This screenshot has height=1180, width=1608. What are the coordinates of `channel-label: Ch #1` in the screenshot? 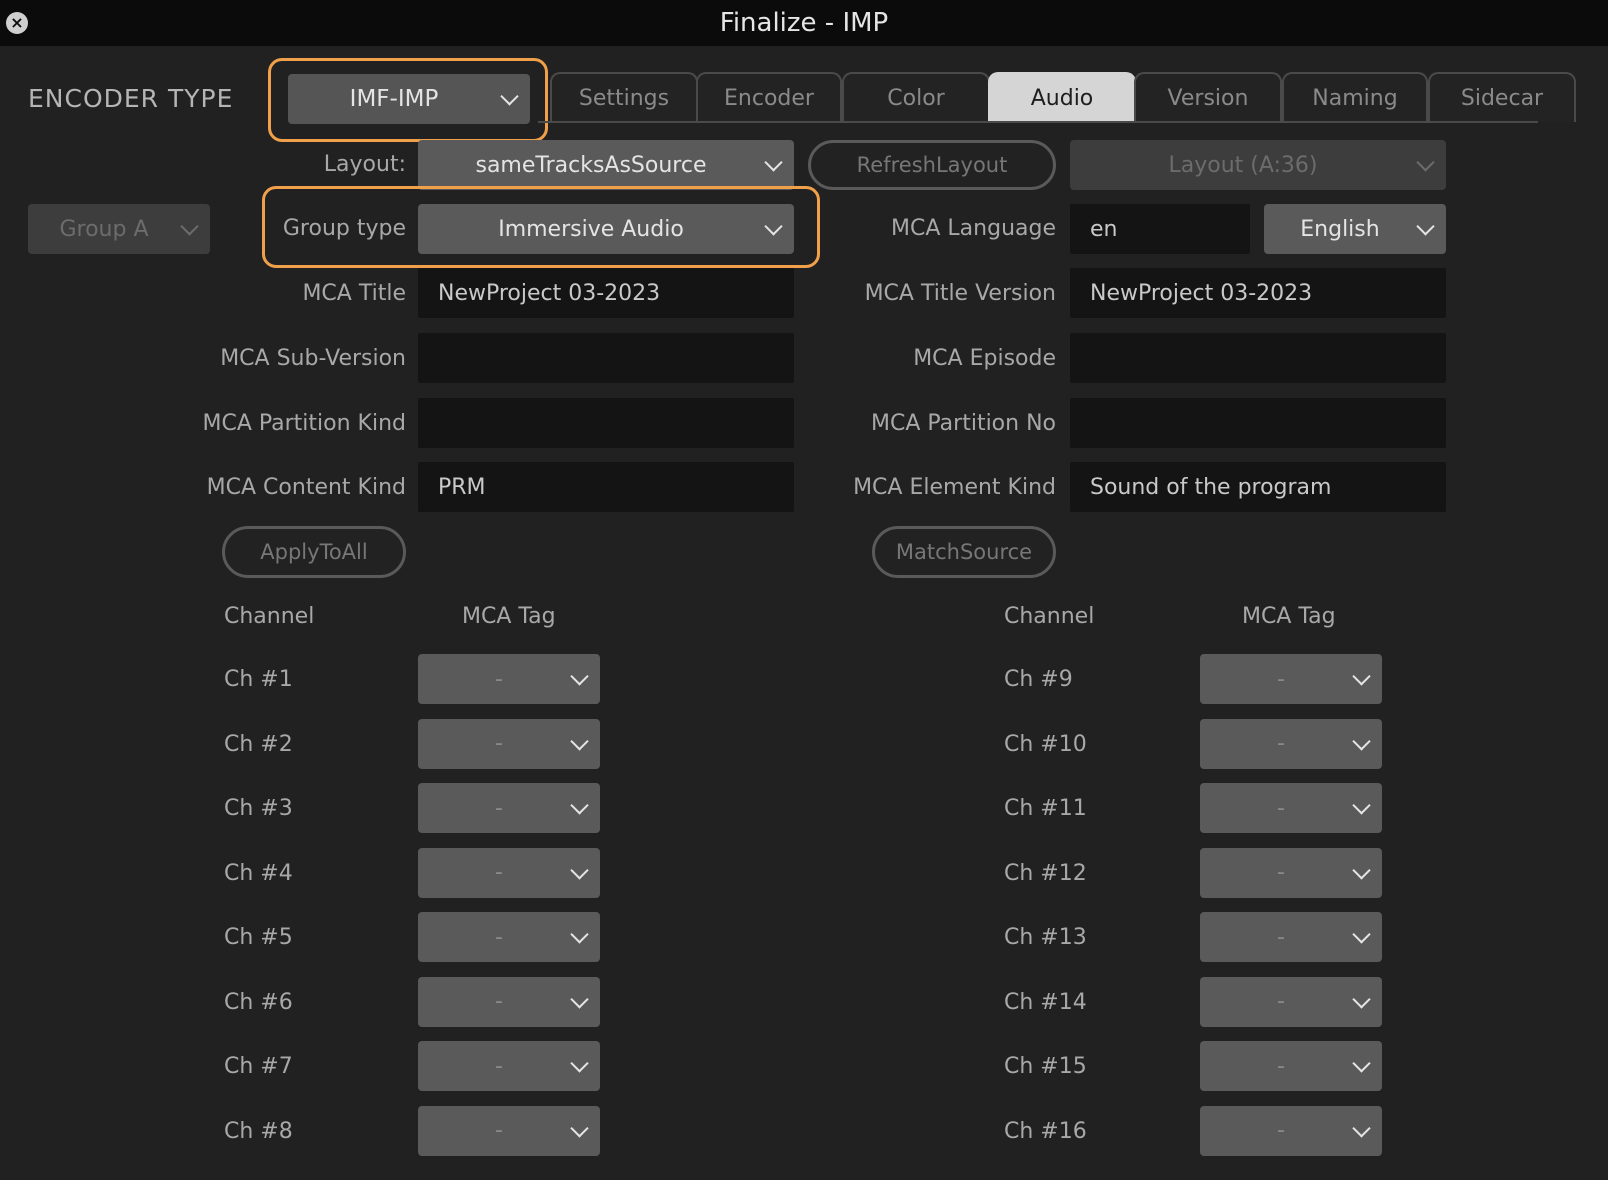 It's located at (258, 679).